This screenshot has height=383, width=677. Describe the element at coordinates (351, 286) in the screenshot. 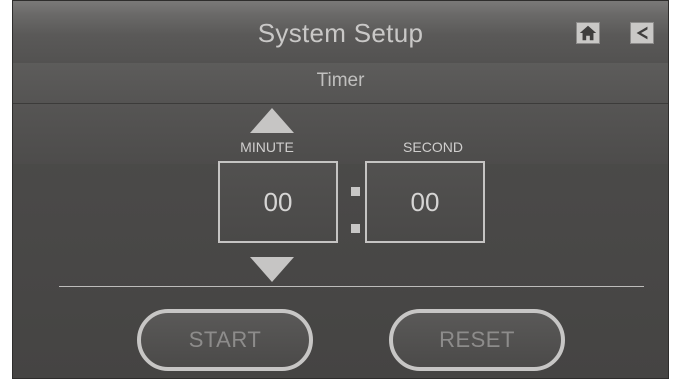

I see `divider` at that location.